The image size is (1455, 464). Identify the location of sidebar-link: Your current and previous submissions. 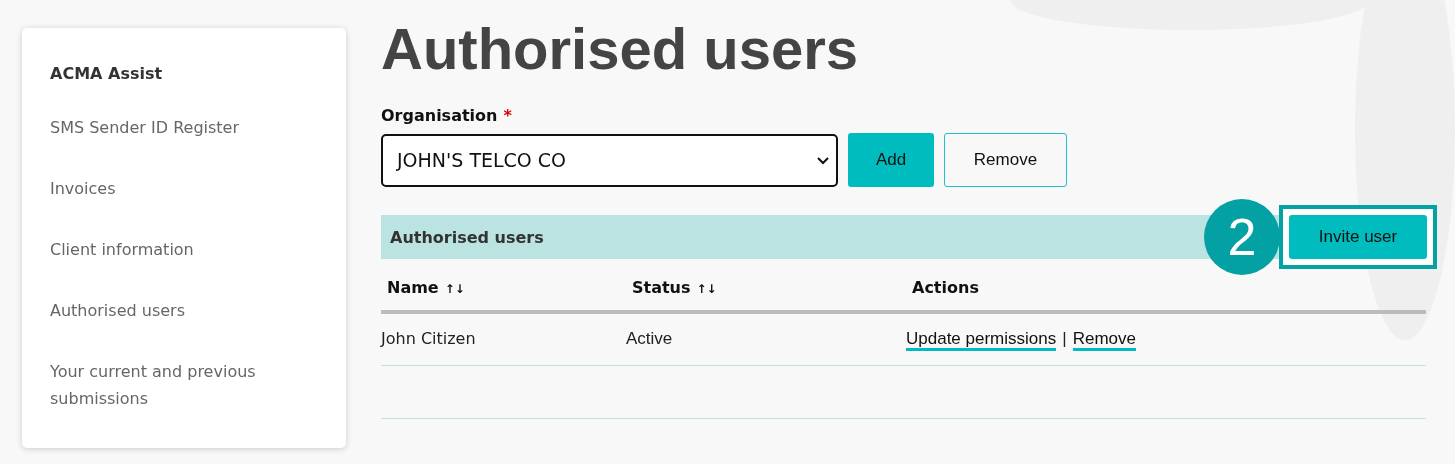
(184, 385).